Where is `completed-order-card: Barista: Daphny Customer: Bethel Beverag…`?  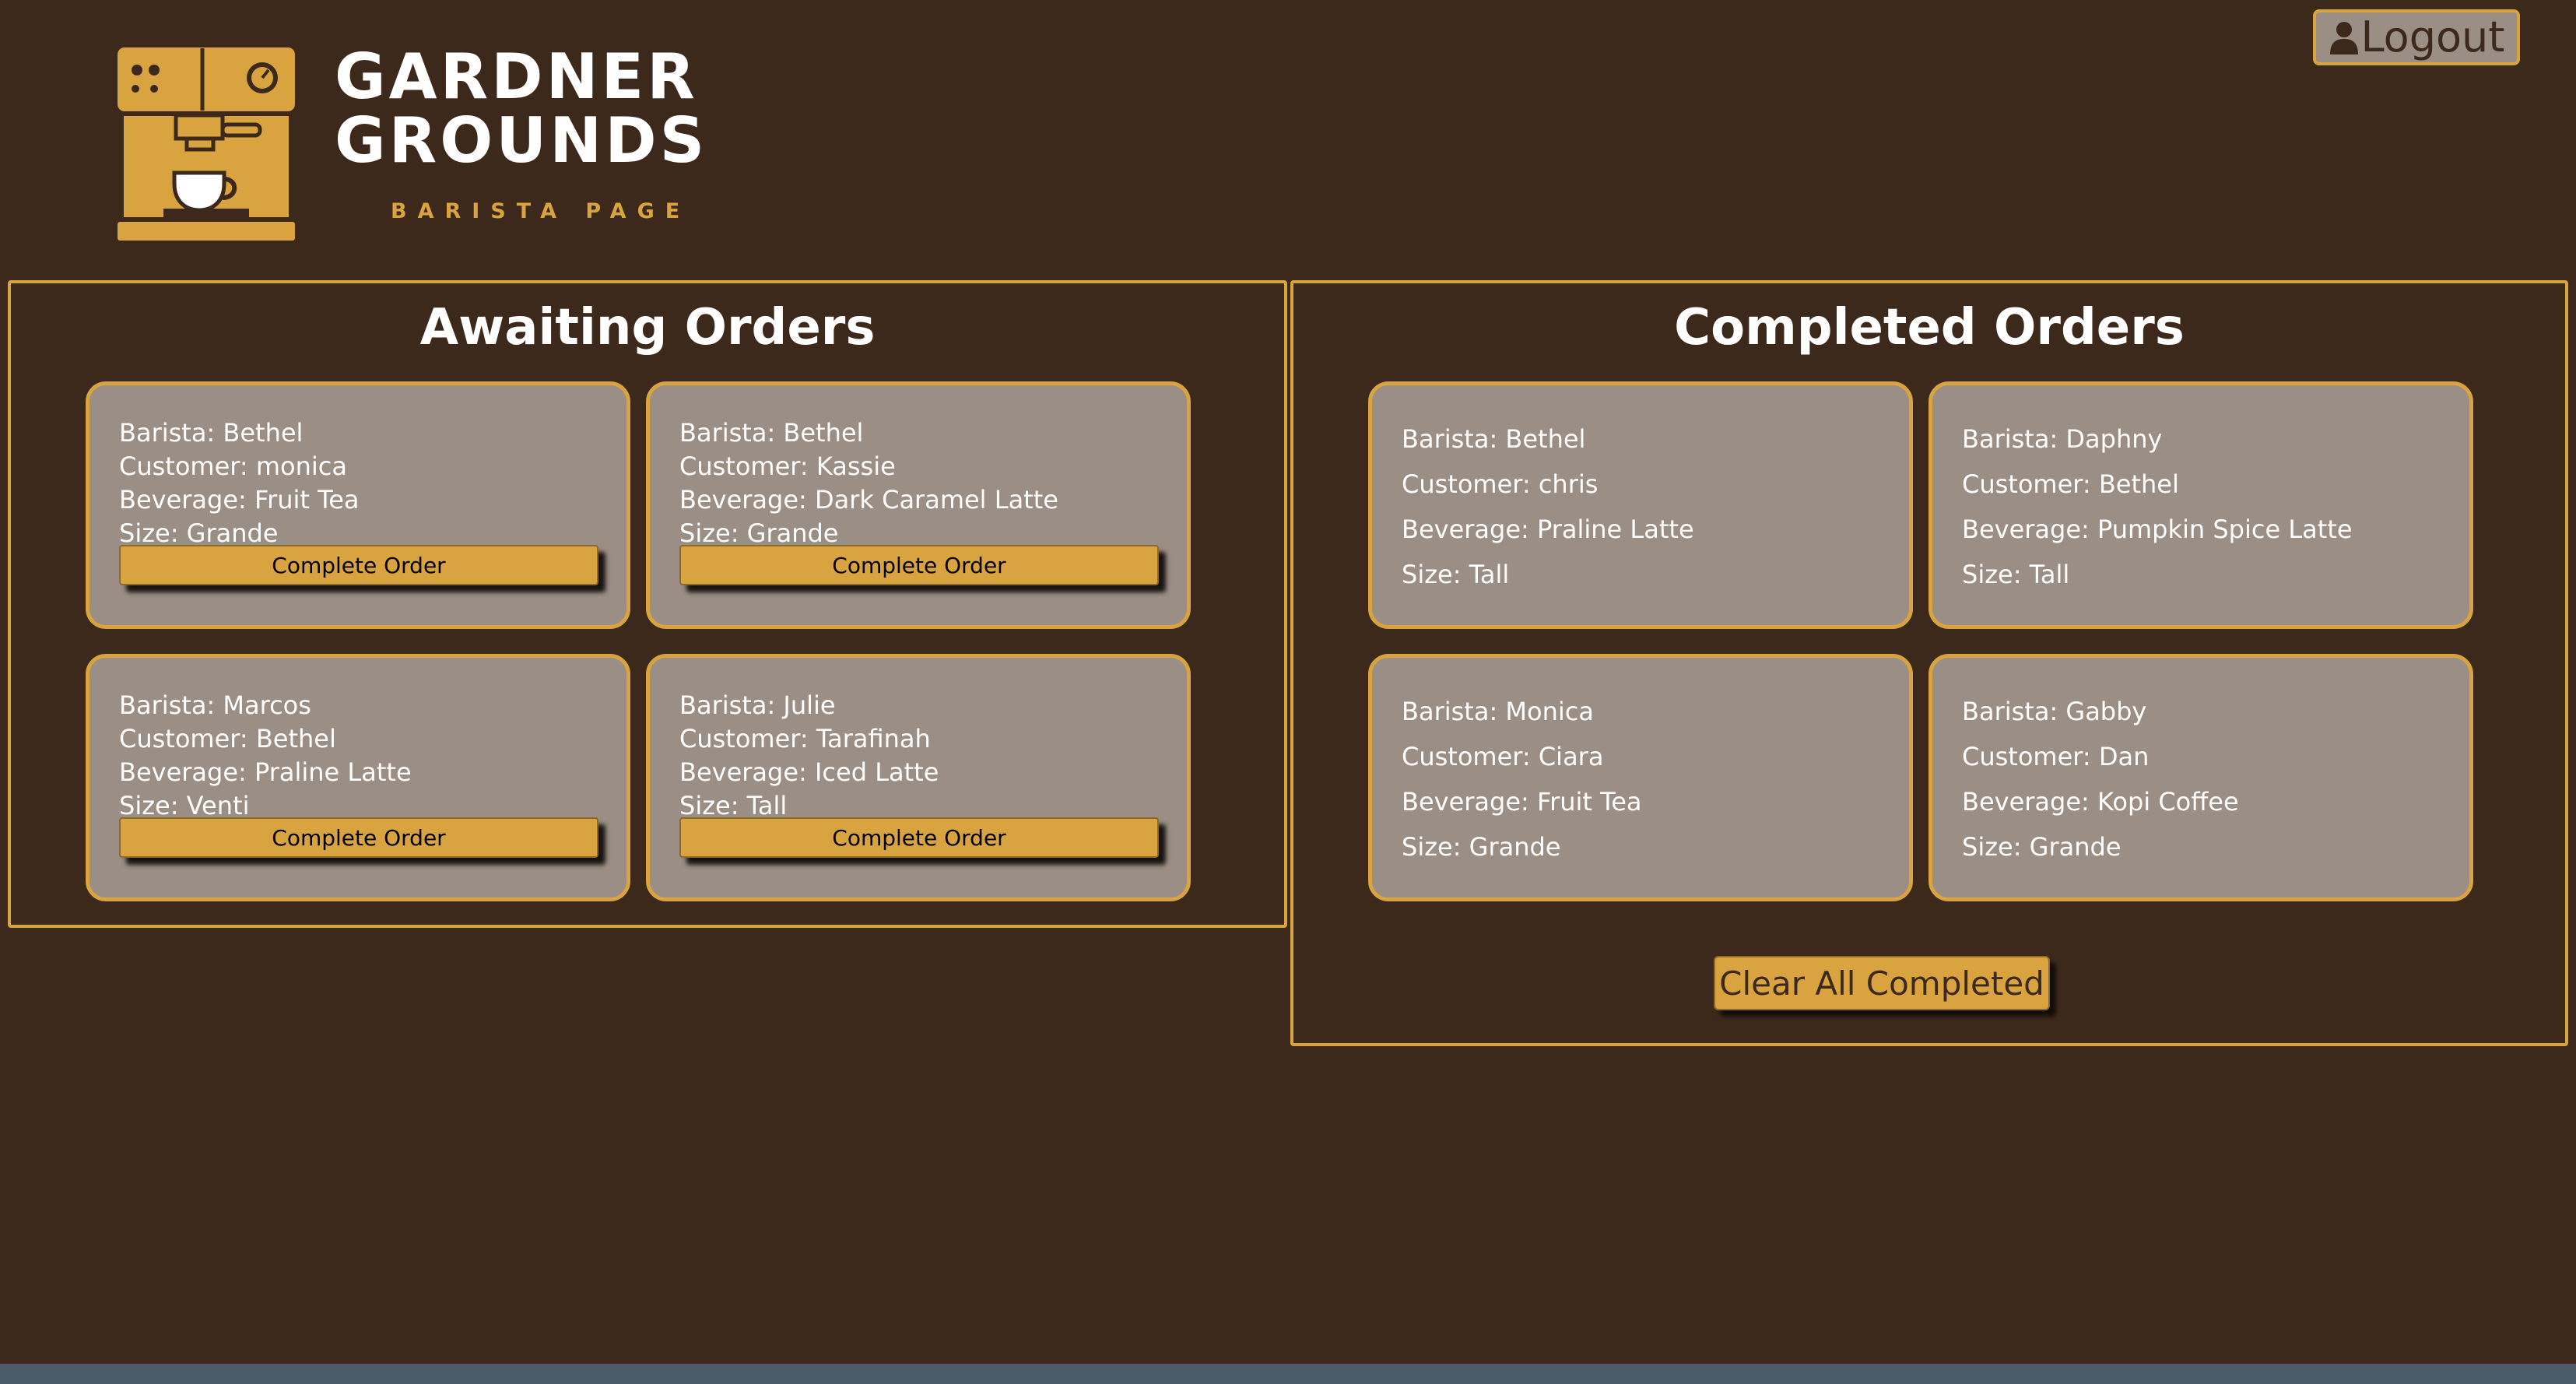 completed-order-card: Barista: Daphny Customer: Bethel Beverag… is located at coordinates (2201, 505).